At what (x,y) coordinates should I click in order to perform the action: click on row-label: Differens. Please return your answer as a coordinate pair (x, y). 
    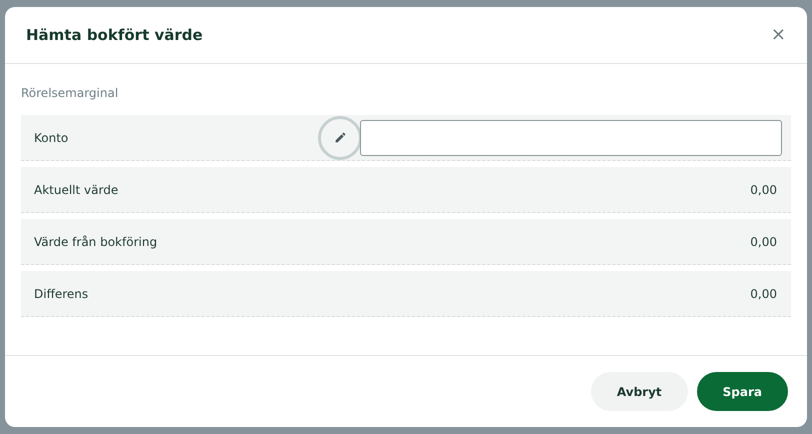
    Looking at the image, I should click on (61, 294).